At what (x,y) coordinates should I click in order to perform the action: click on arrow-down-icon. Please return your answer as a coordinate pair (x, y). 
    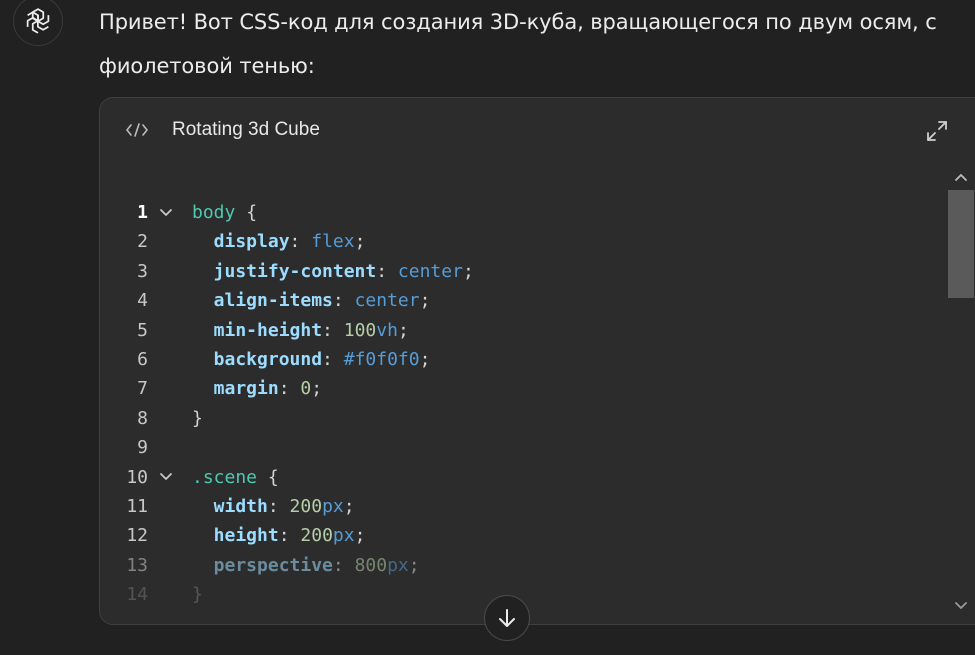
    Looking at the image, I should click on (507, 618).